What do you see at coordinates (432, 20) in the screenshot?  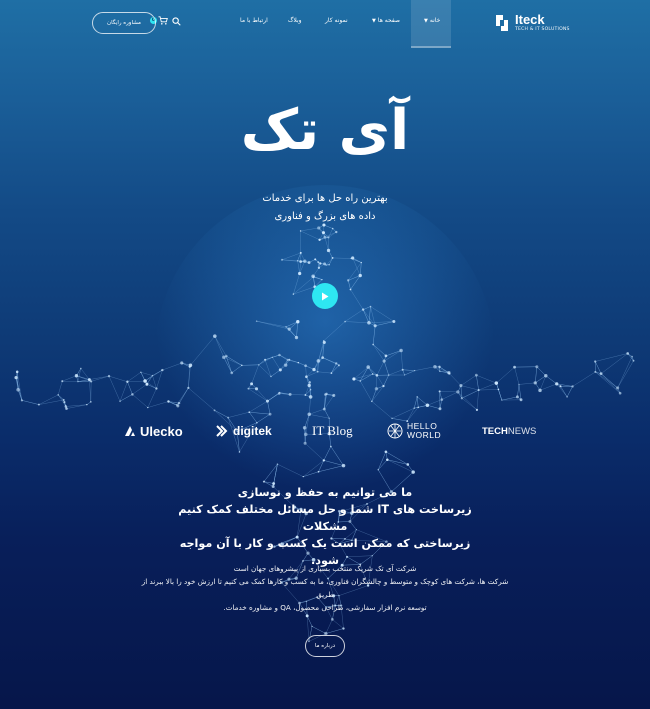 I see `nav-item-home: ▼ خانه` at bounding box center [432, 20].